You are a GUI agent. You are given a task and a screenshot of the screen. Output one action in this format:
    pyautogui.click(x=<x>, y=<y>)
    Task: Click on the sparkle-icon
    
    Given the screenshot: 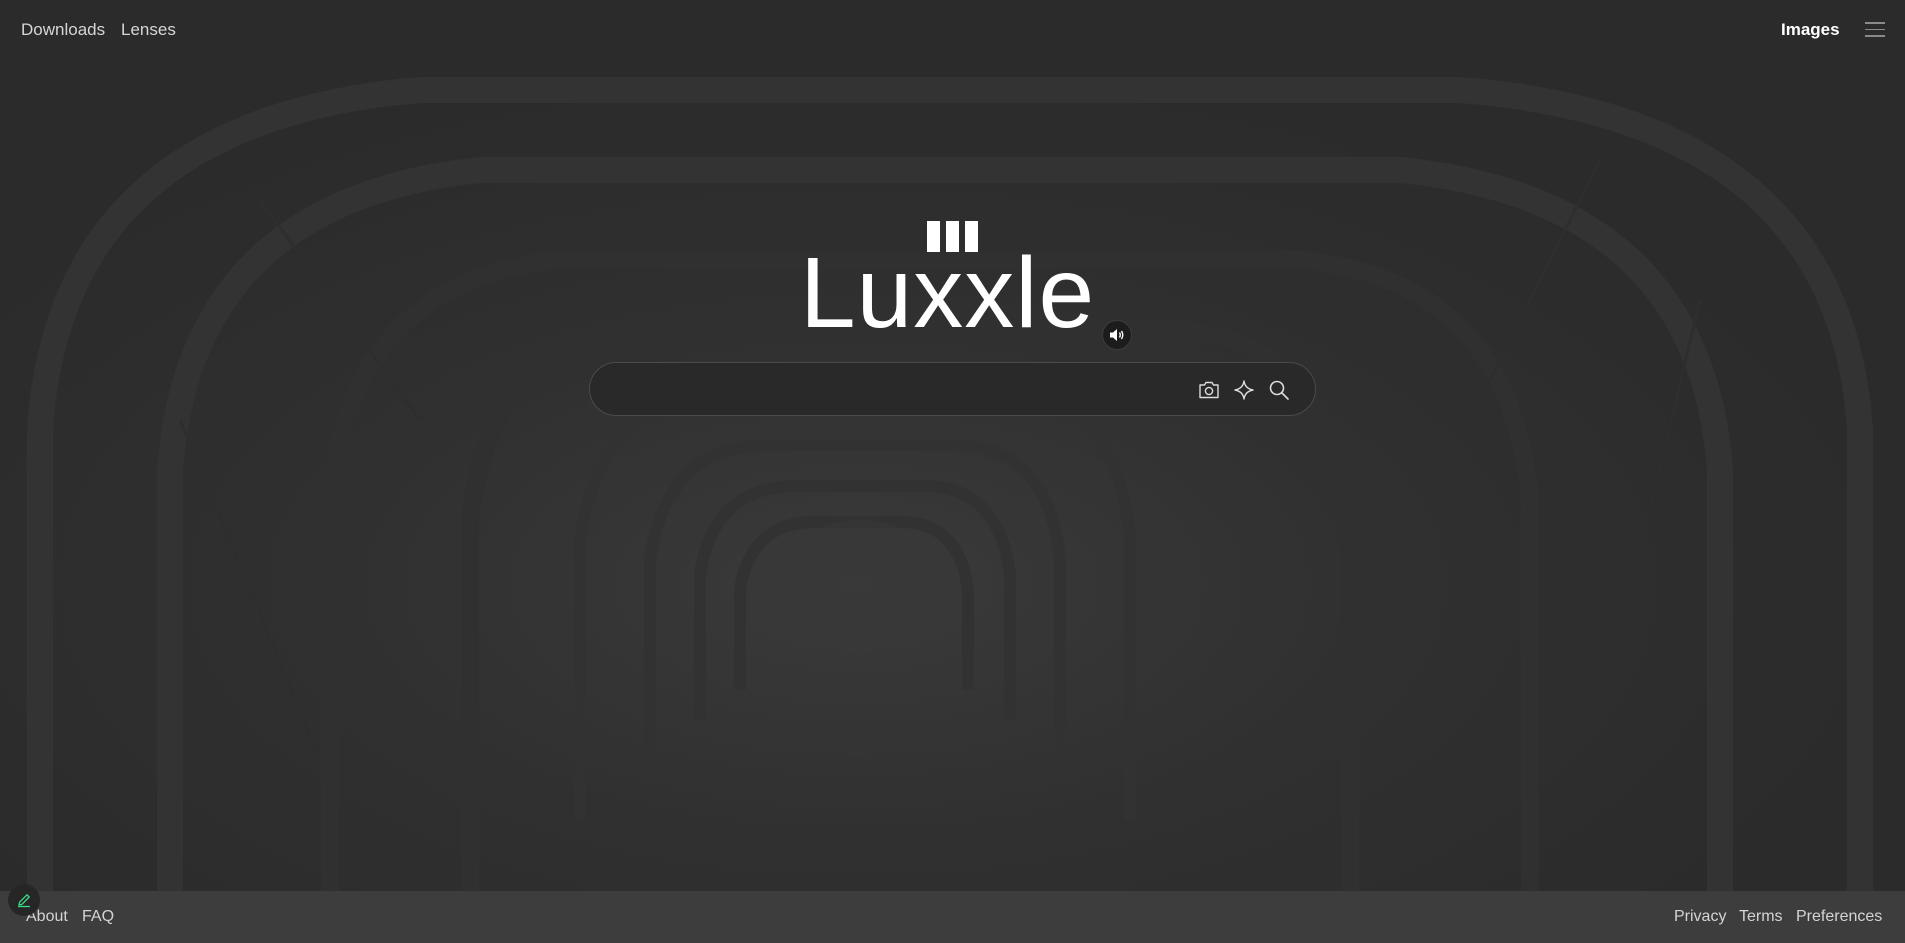 What is the action you would take?
    pyautogui.click(x=1244, y=390)
    